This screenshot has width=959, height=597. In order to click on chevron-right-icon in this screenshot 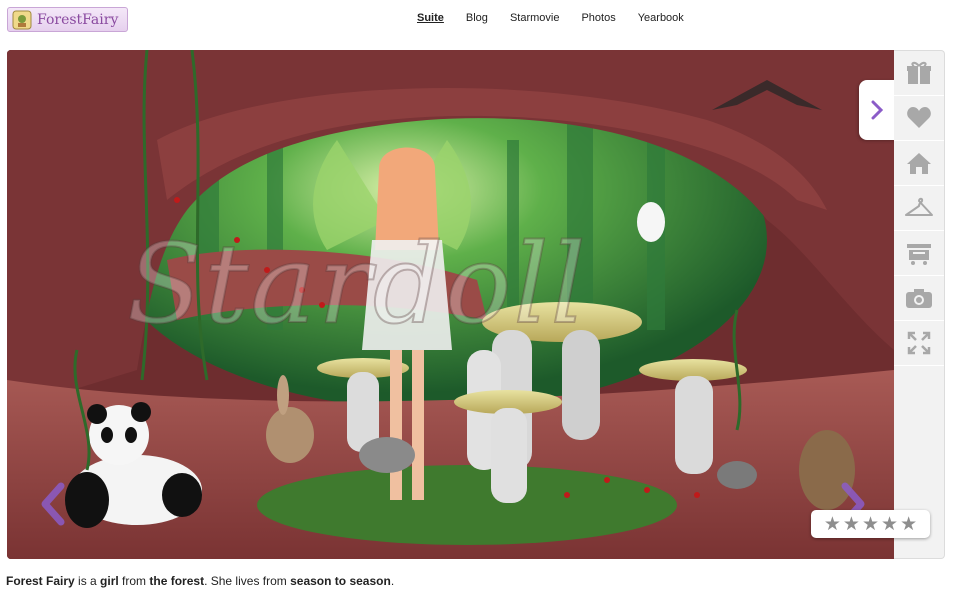, I will do `click(877, 110)`.